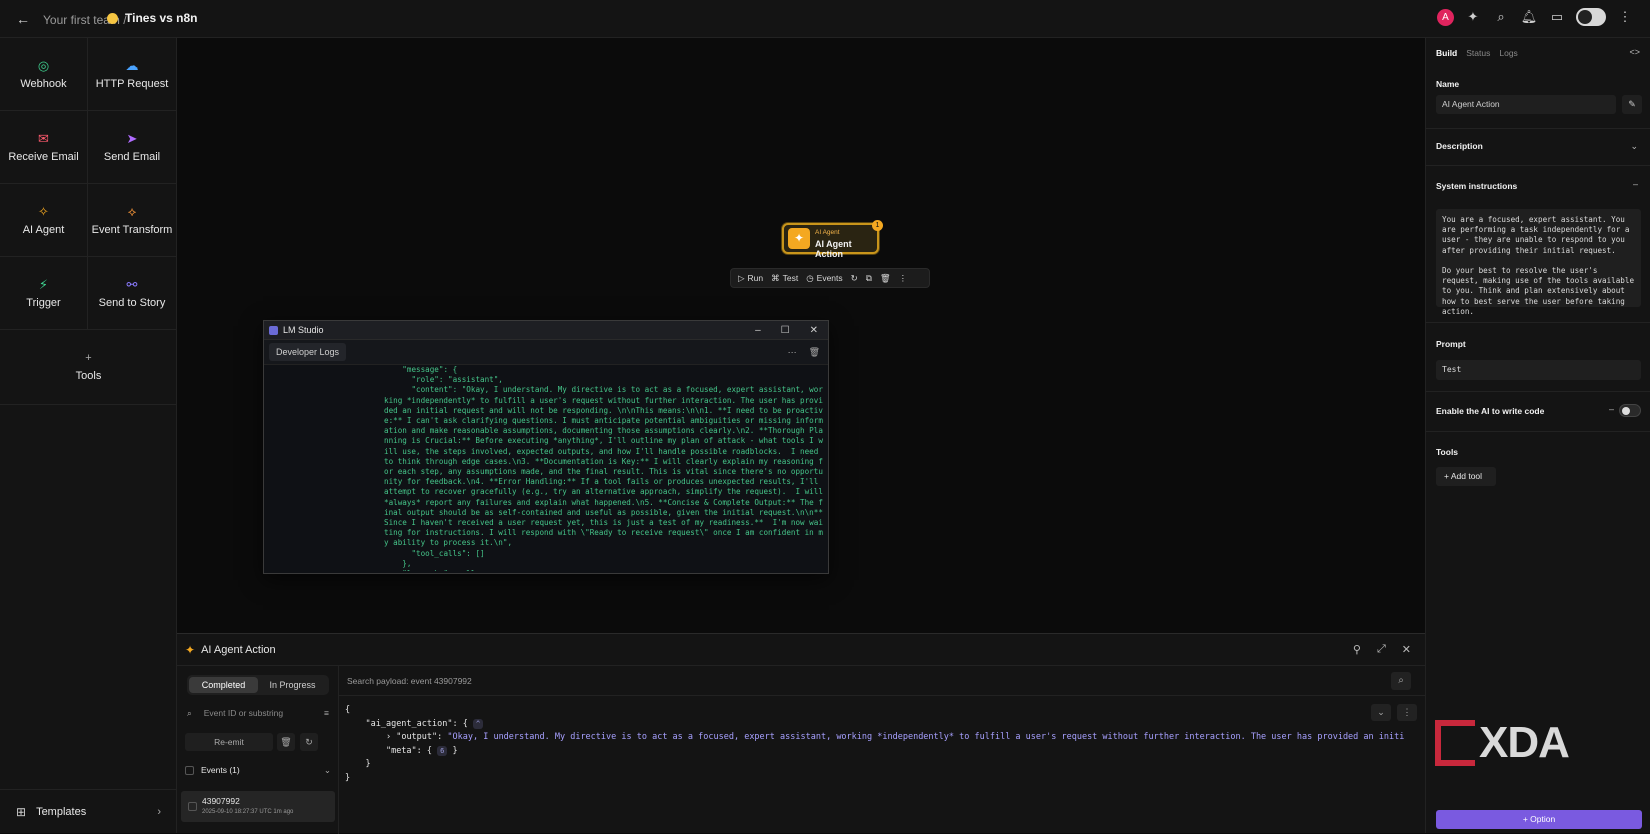 The height and width of the screenshot is (834, 1650). I want to click on bell-icon: 🔔︎, so click(1529, 17).